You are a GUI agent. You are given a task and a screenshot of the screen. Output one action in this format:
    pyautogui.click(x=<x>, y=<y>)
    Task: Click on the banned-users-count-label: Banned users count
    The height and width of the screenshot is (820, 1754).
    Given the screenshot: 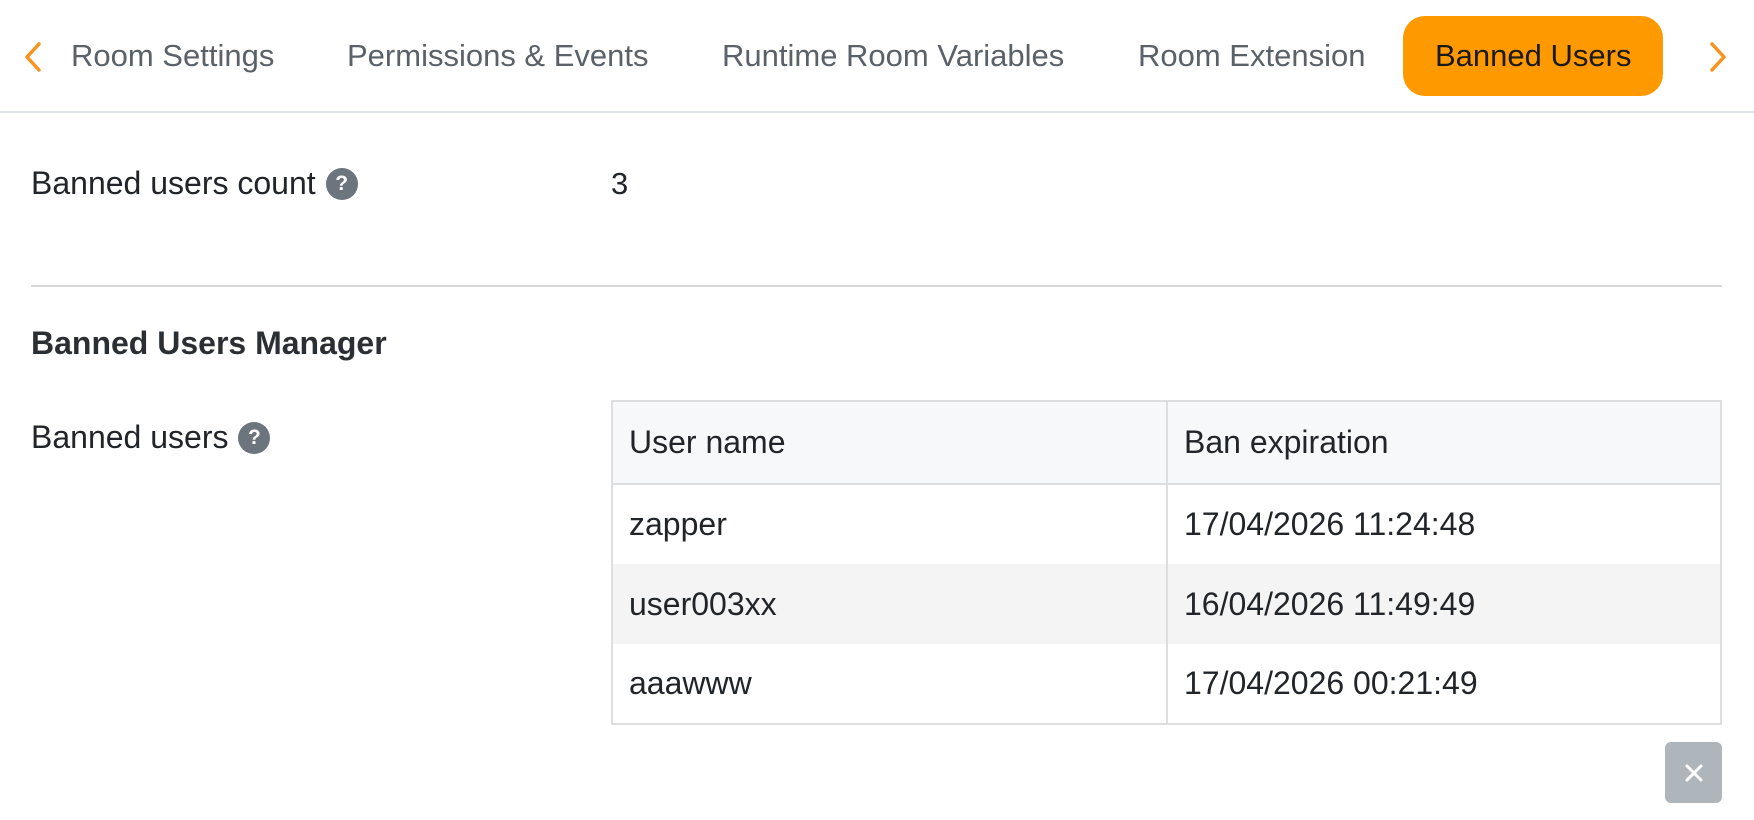 What is the action you would take?
    pyautogui.click(x=173, y=183)
    